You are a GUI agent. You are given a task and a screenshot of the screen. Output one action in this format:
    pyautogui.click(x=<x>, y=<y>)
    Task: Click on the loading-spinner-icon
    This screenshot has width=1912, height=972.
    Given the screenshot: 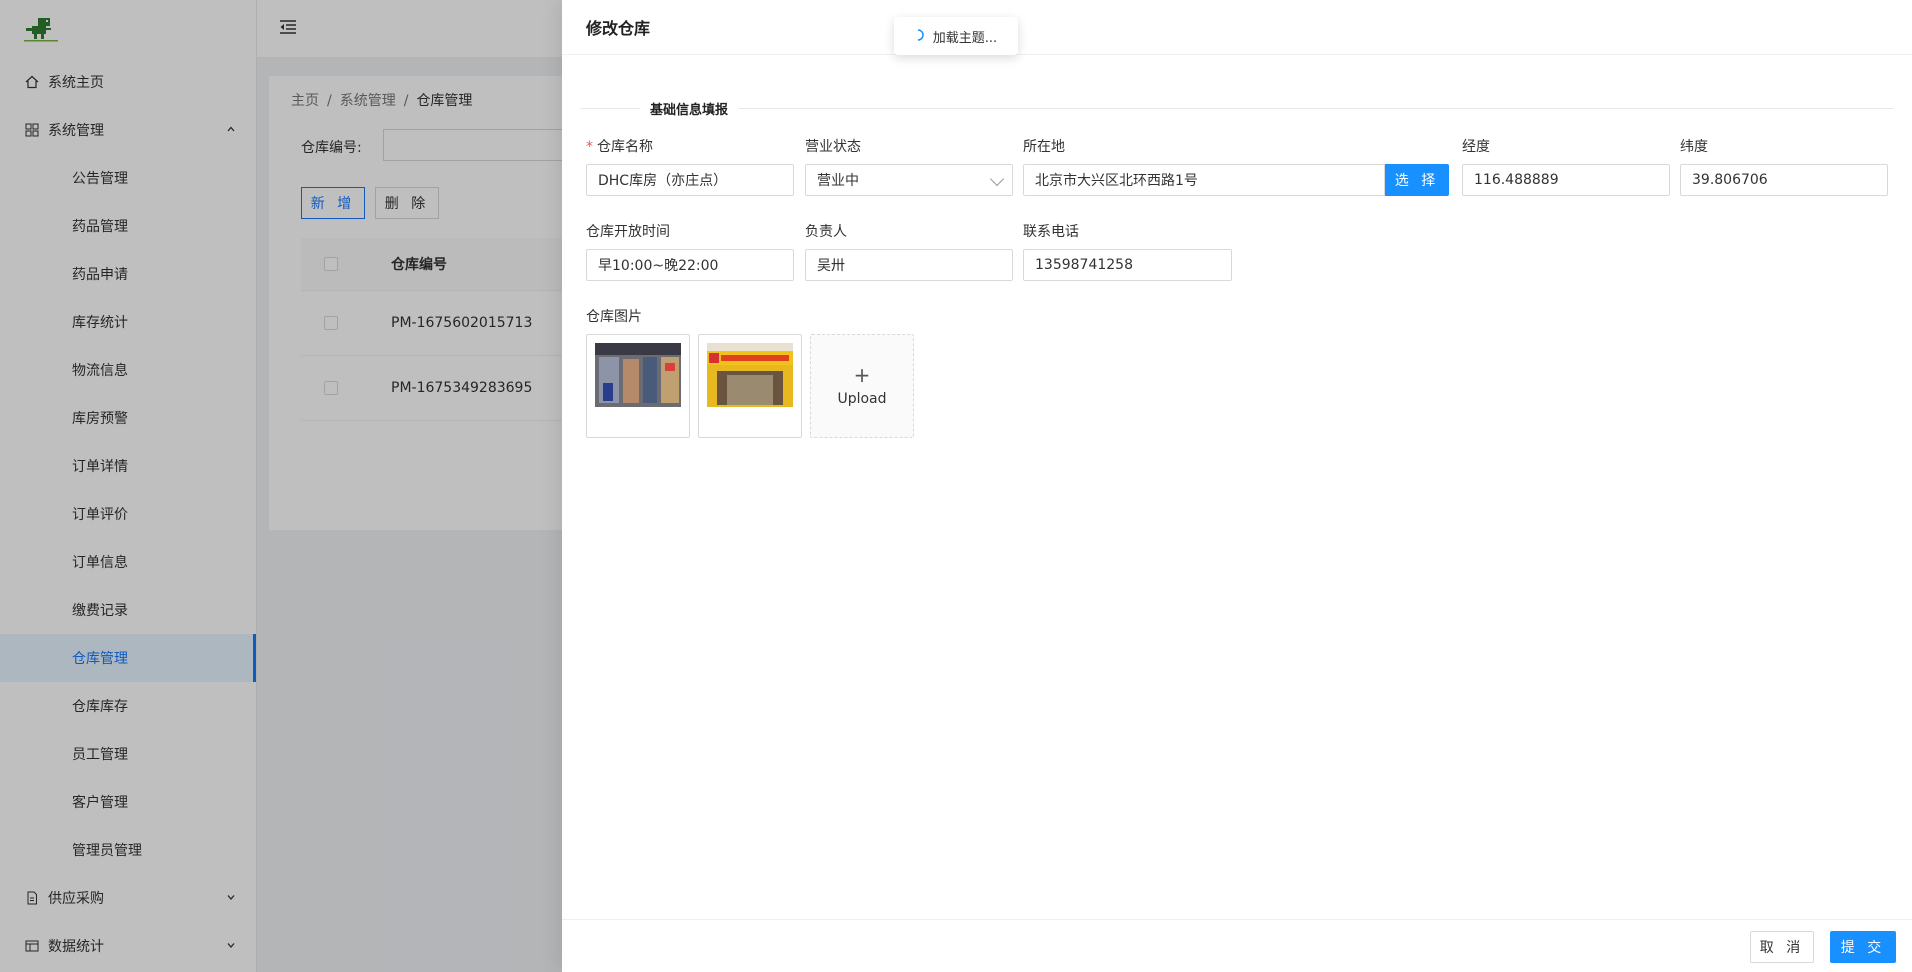 What is the action you would take?
    pyautogui.click(x=920, y=36)
    